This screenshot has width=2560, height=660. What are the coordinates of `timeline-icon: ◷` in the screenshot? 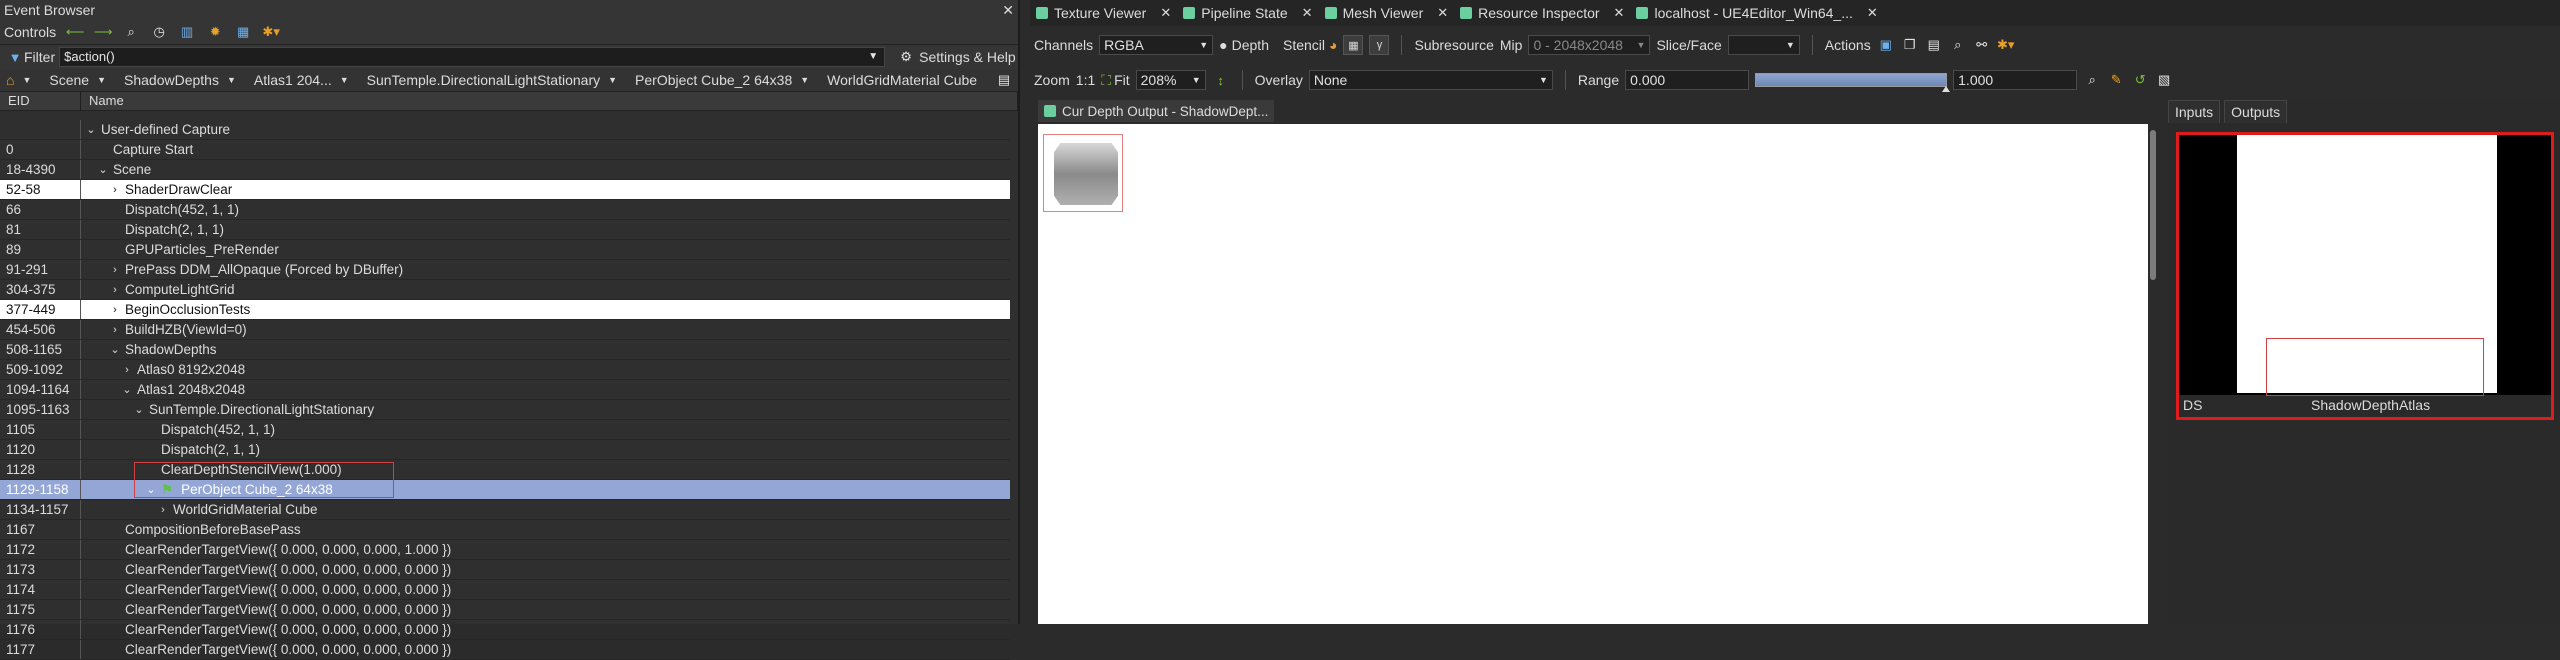 It's located at (159, 32).